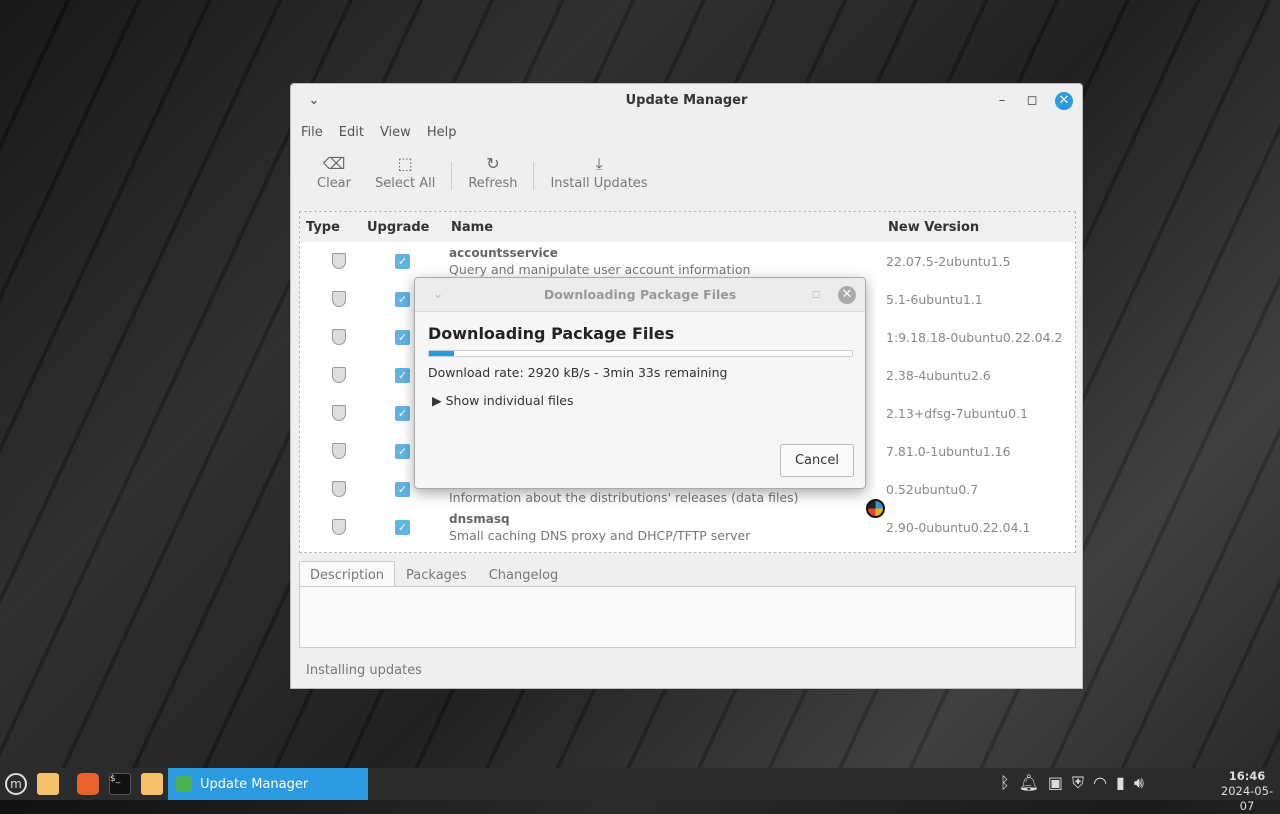 This screenshot has width=1280, height=814. I want to click on package-name: accountsservice, so click(503, 253).